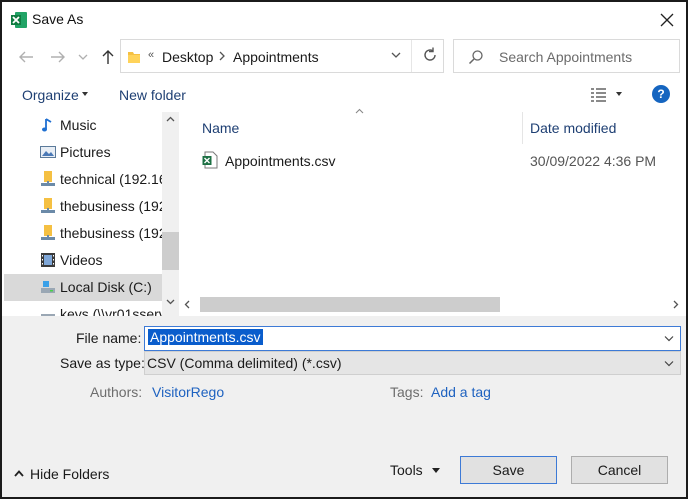 The image size is (688, 499). Describe the element at coordinates (106, 287) in the screenshot. I see `nav-item-label: Local Disk (C:)` at that location.